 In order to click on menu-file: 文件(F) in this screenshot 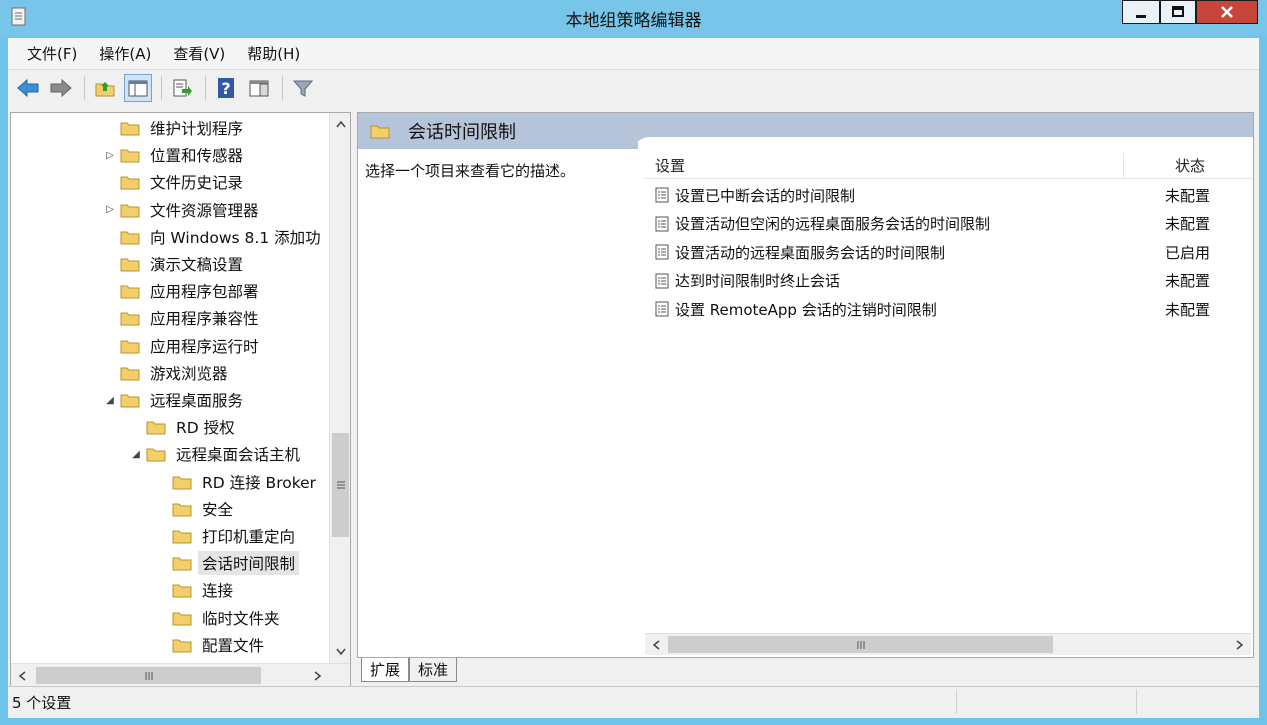, I will do `click(52, 53)`.